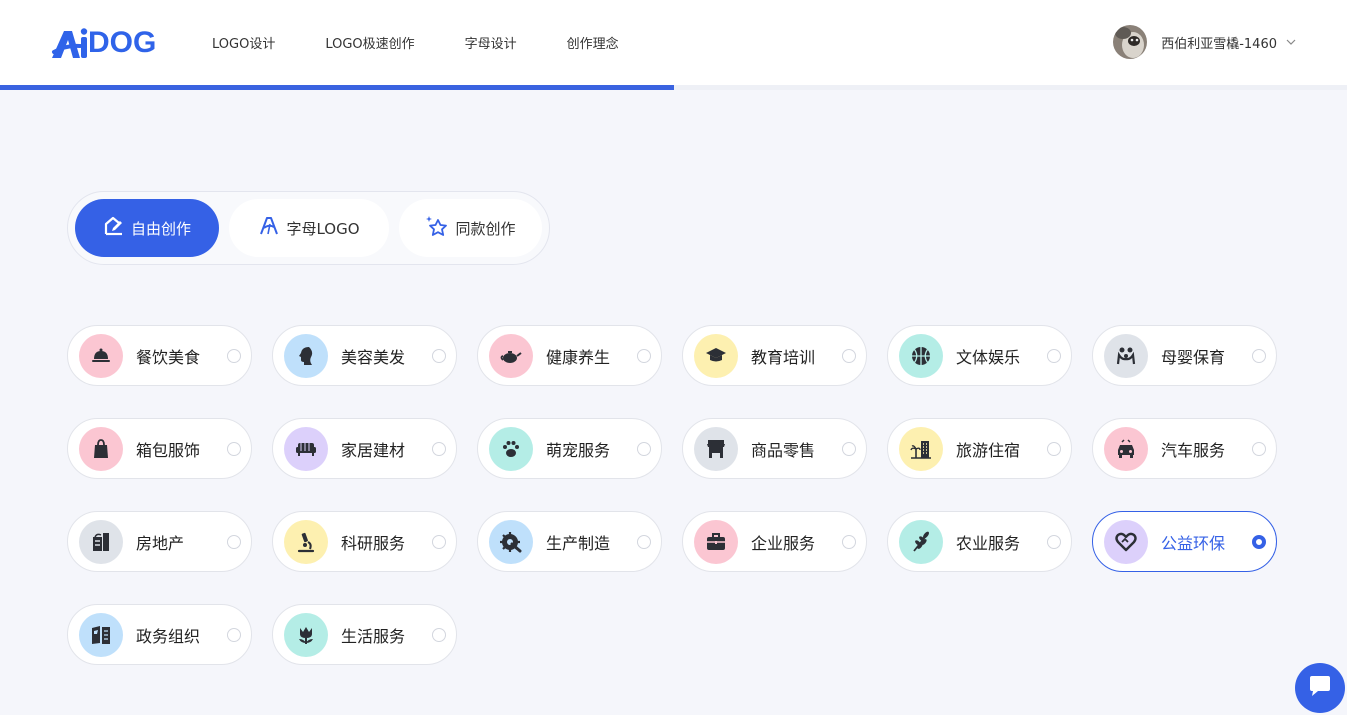  Describe the element at coordinates (716, 448) in the screenshot. I see `storefront-icon` at that location.